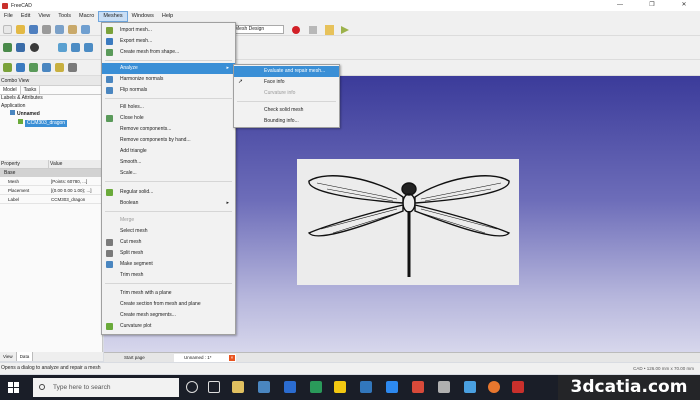 The width and height of the screenshot is (700, 400). I want to click on property-value: [Points: 60780, ...], so click(75, 181).